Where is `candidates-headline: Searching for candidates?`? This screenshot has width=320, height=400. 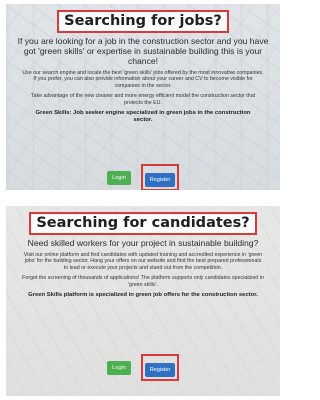 candidates-headline: Searching for candidates? is located at coordinates (143, 223).